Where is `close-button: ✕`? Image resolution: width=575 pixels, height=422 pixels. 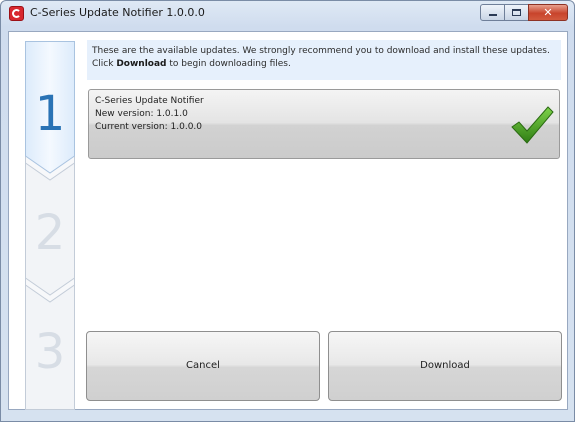
close-button: ✕ is located at coordinates (548, 12).